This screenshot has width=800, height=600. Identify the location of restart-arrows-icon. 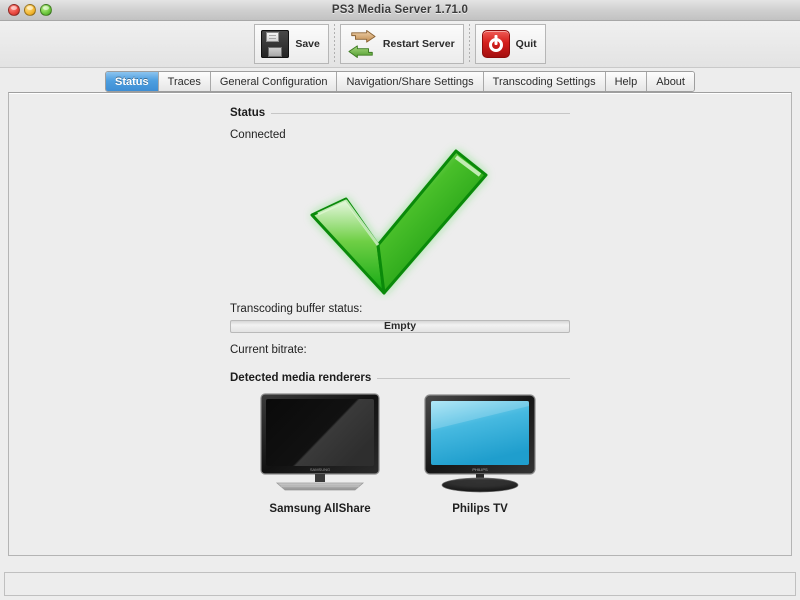
(362, 44).